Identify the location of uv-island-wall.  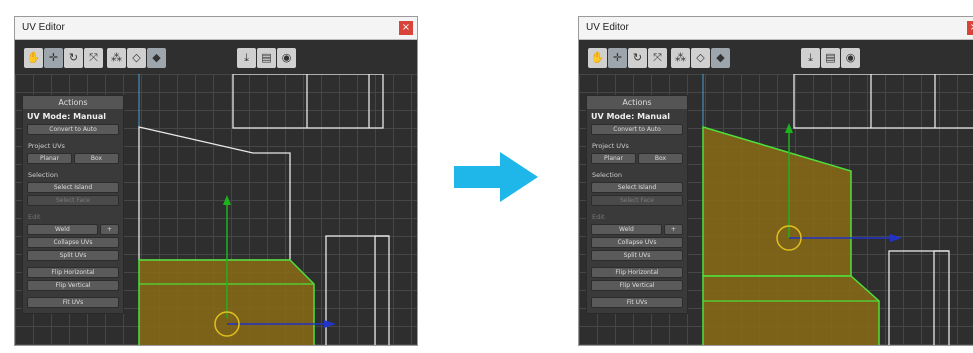
(214, 193).